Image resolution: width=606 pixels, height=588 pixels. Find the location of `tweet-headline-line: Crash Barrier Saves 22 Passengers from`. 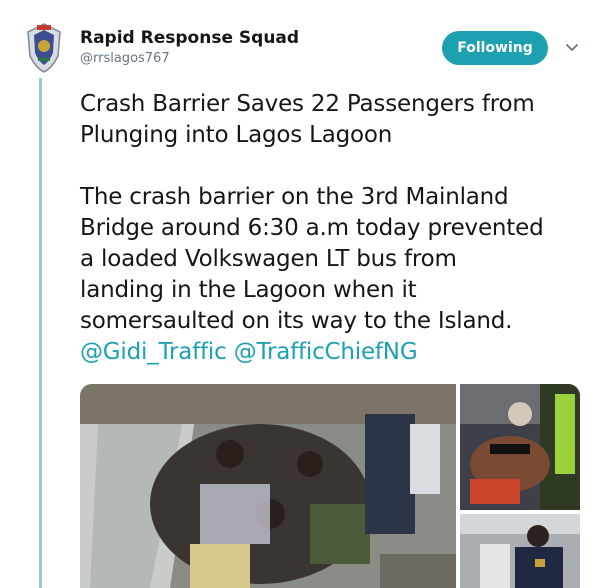

tweet-headline-line: Crash Barrier Saves 22 Passengers from is located at coordinates (307, 104).